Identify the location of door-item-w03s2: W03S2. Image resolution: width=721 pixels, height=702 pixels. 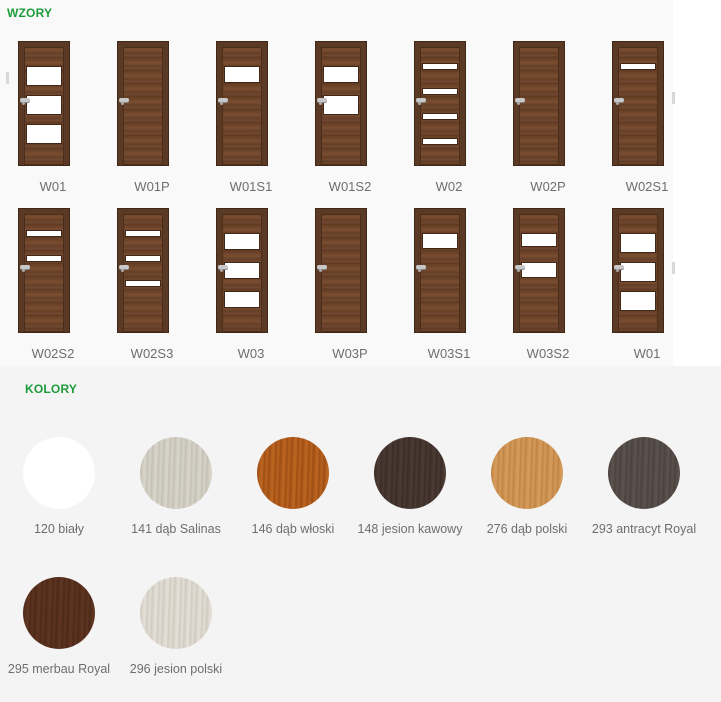
(540, 288).